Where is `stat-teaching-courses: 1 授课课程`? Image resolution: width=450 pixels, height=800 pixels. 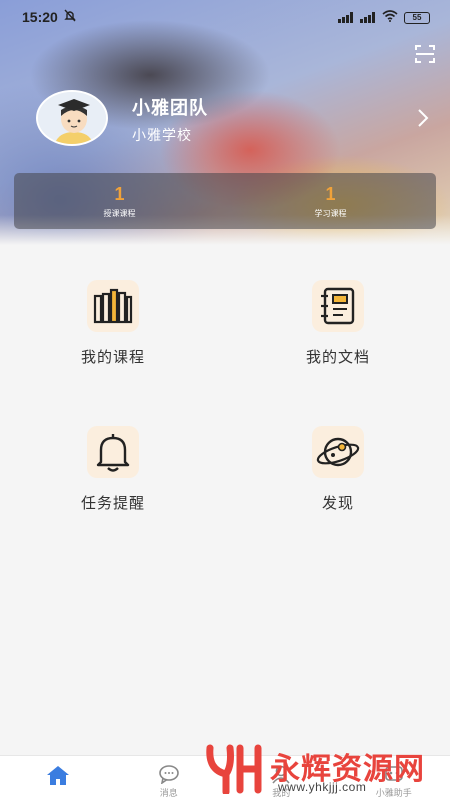 stat-teaching-courses: 1 授课课程 is located at coordinates (119, 201).